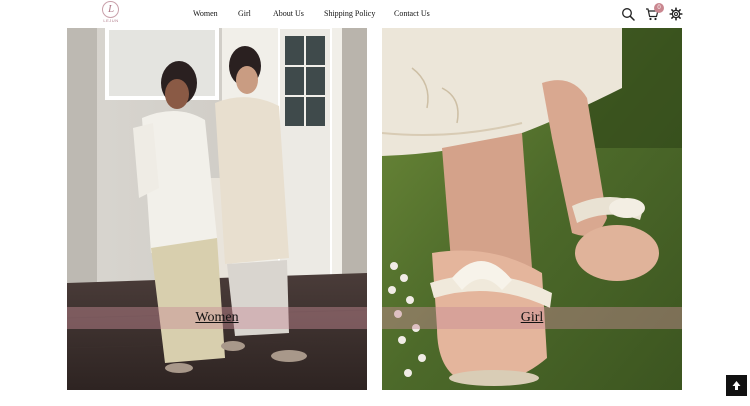 This screenshot has height=406, width=750. What do you see at coordinates (412, 14) in the screenshot?
I see `nav-item-contact-us: Contact Us` at bounding box center [412, 14].